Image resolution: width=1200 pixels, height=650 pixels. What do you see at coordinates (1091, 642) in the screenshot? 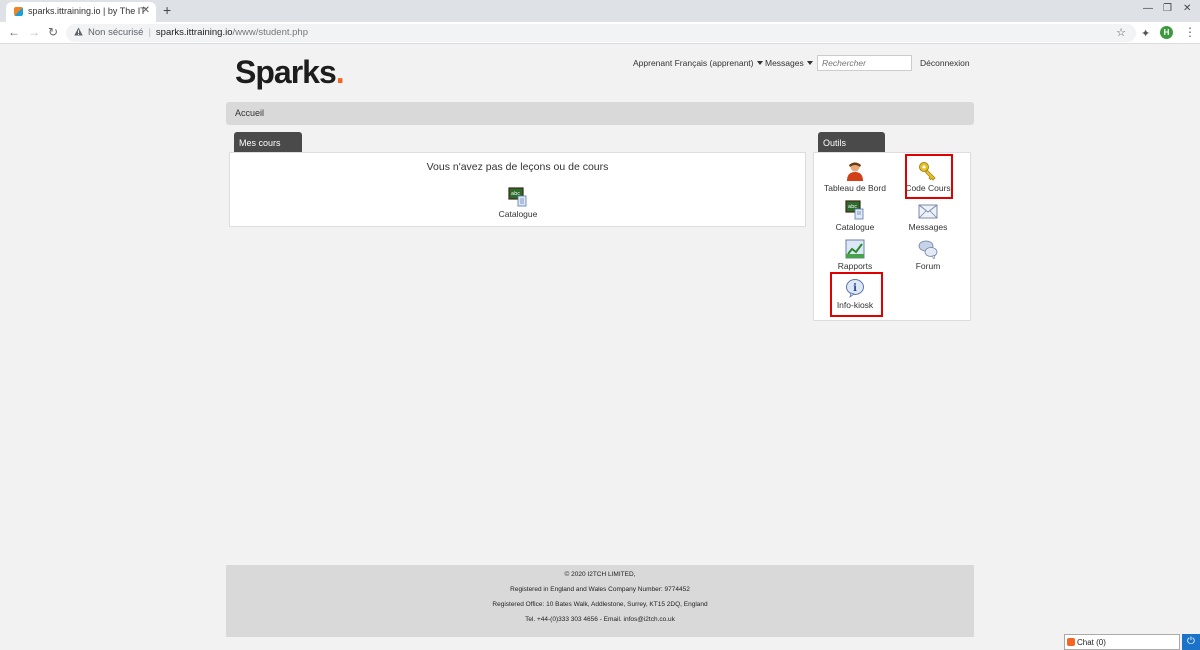
I see `chat-label: Chat (0)` at bounding box center [1091, 642].